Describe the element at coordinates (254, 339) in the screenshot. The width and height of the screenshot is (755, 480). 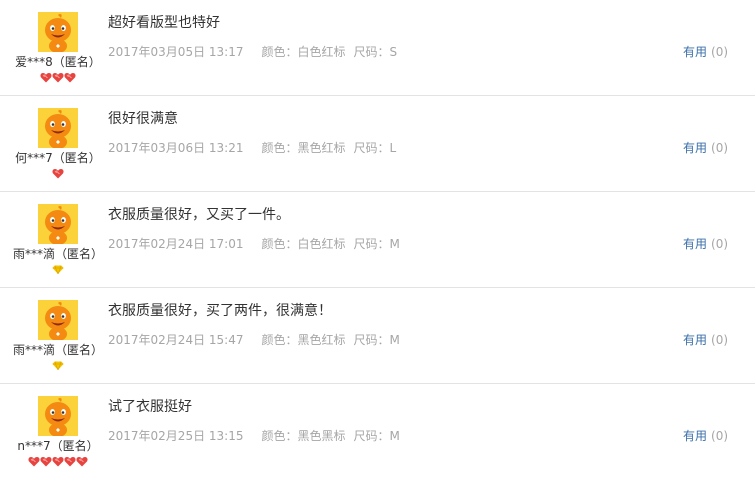
I see `review-meta: 2017年02月24日 15:47 颜色：黑色红标 尺码：M` at that location.